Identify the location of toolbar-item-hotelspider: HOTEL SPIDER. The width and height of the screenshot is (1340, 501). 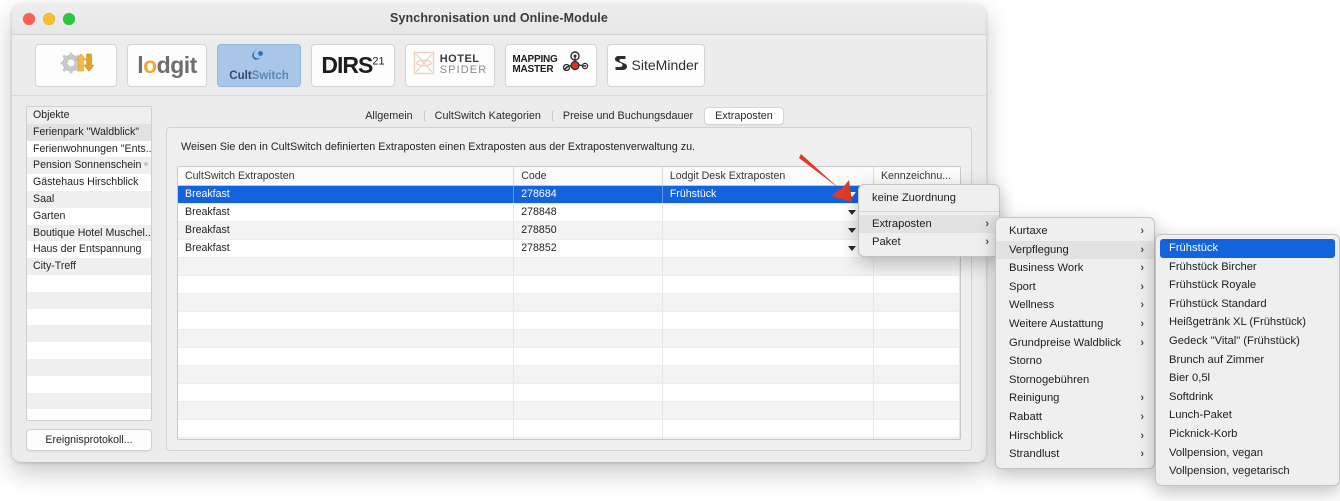
(450, 65).